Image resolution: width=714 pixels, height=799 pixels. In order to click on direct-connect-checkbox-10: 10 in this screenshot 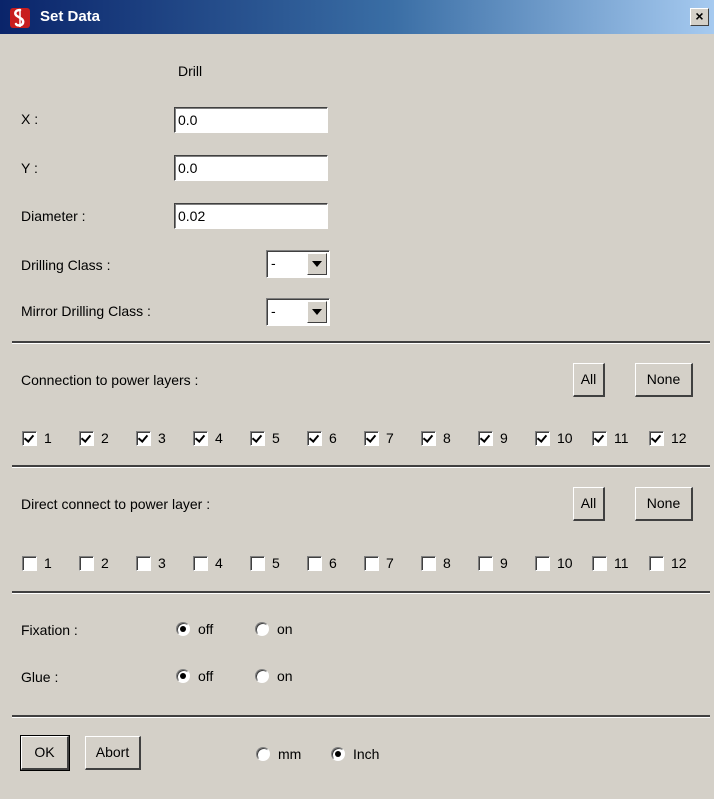, I will do `click(563, 563)`.